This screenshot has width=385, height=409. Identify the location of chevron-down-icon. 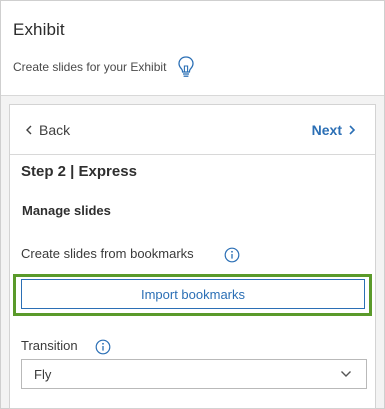
(346, 374).